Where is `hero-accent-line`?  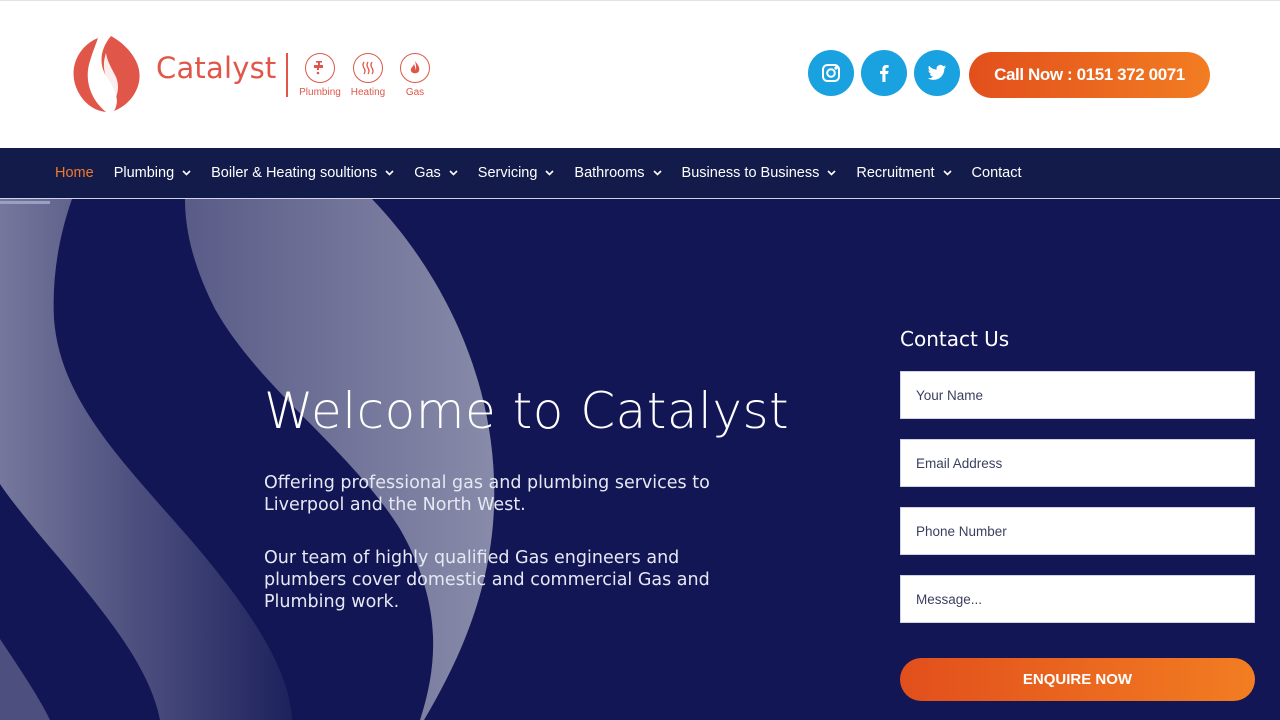 hero-accent-line is located at coordinates (25, 202).